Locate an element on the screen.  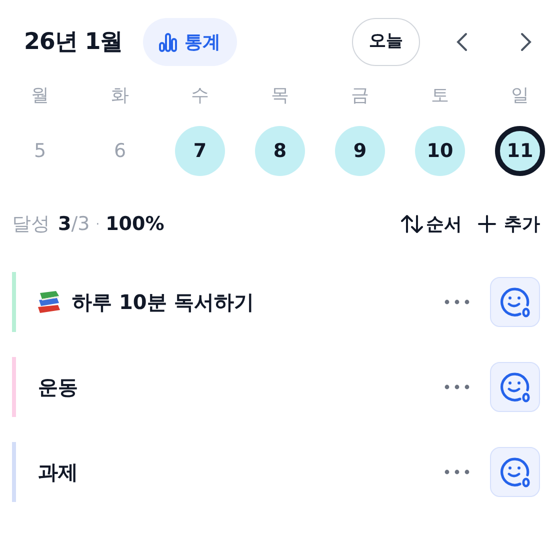
weekday-label: 화 is located at coordinates (120, 96).